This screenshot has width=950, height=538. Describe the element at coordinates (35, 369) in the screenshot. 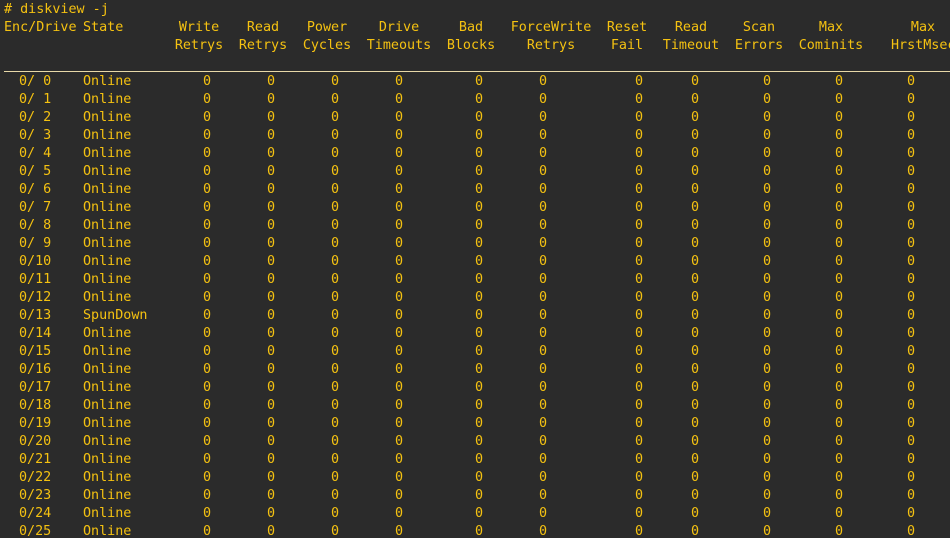

I see `drive-id: 0/16` at that location.